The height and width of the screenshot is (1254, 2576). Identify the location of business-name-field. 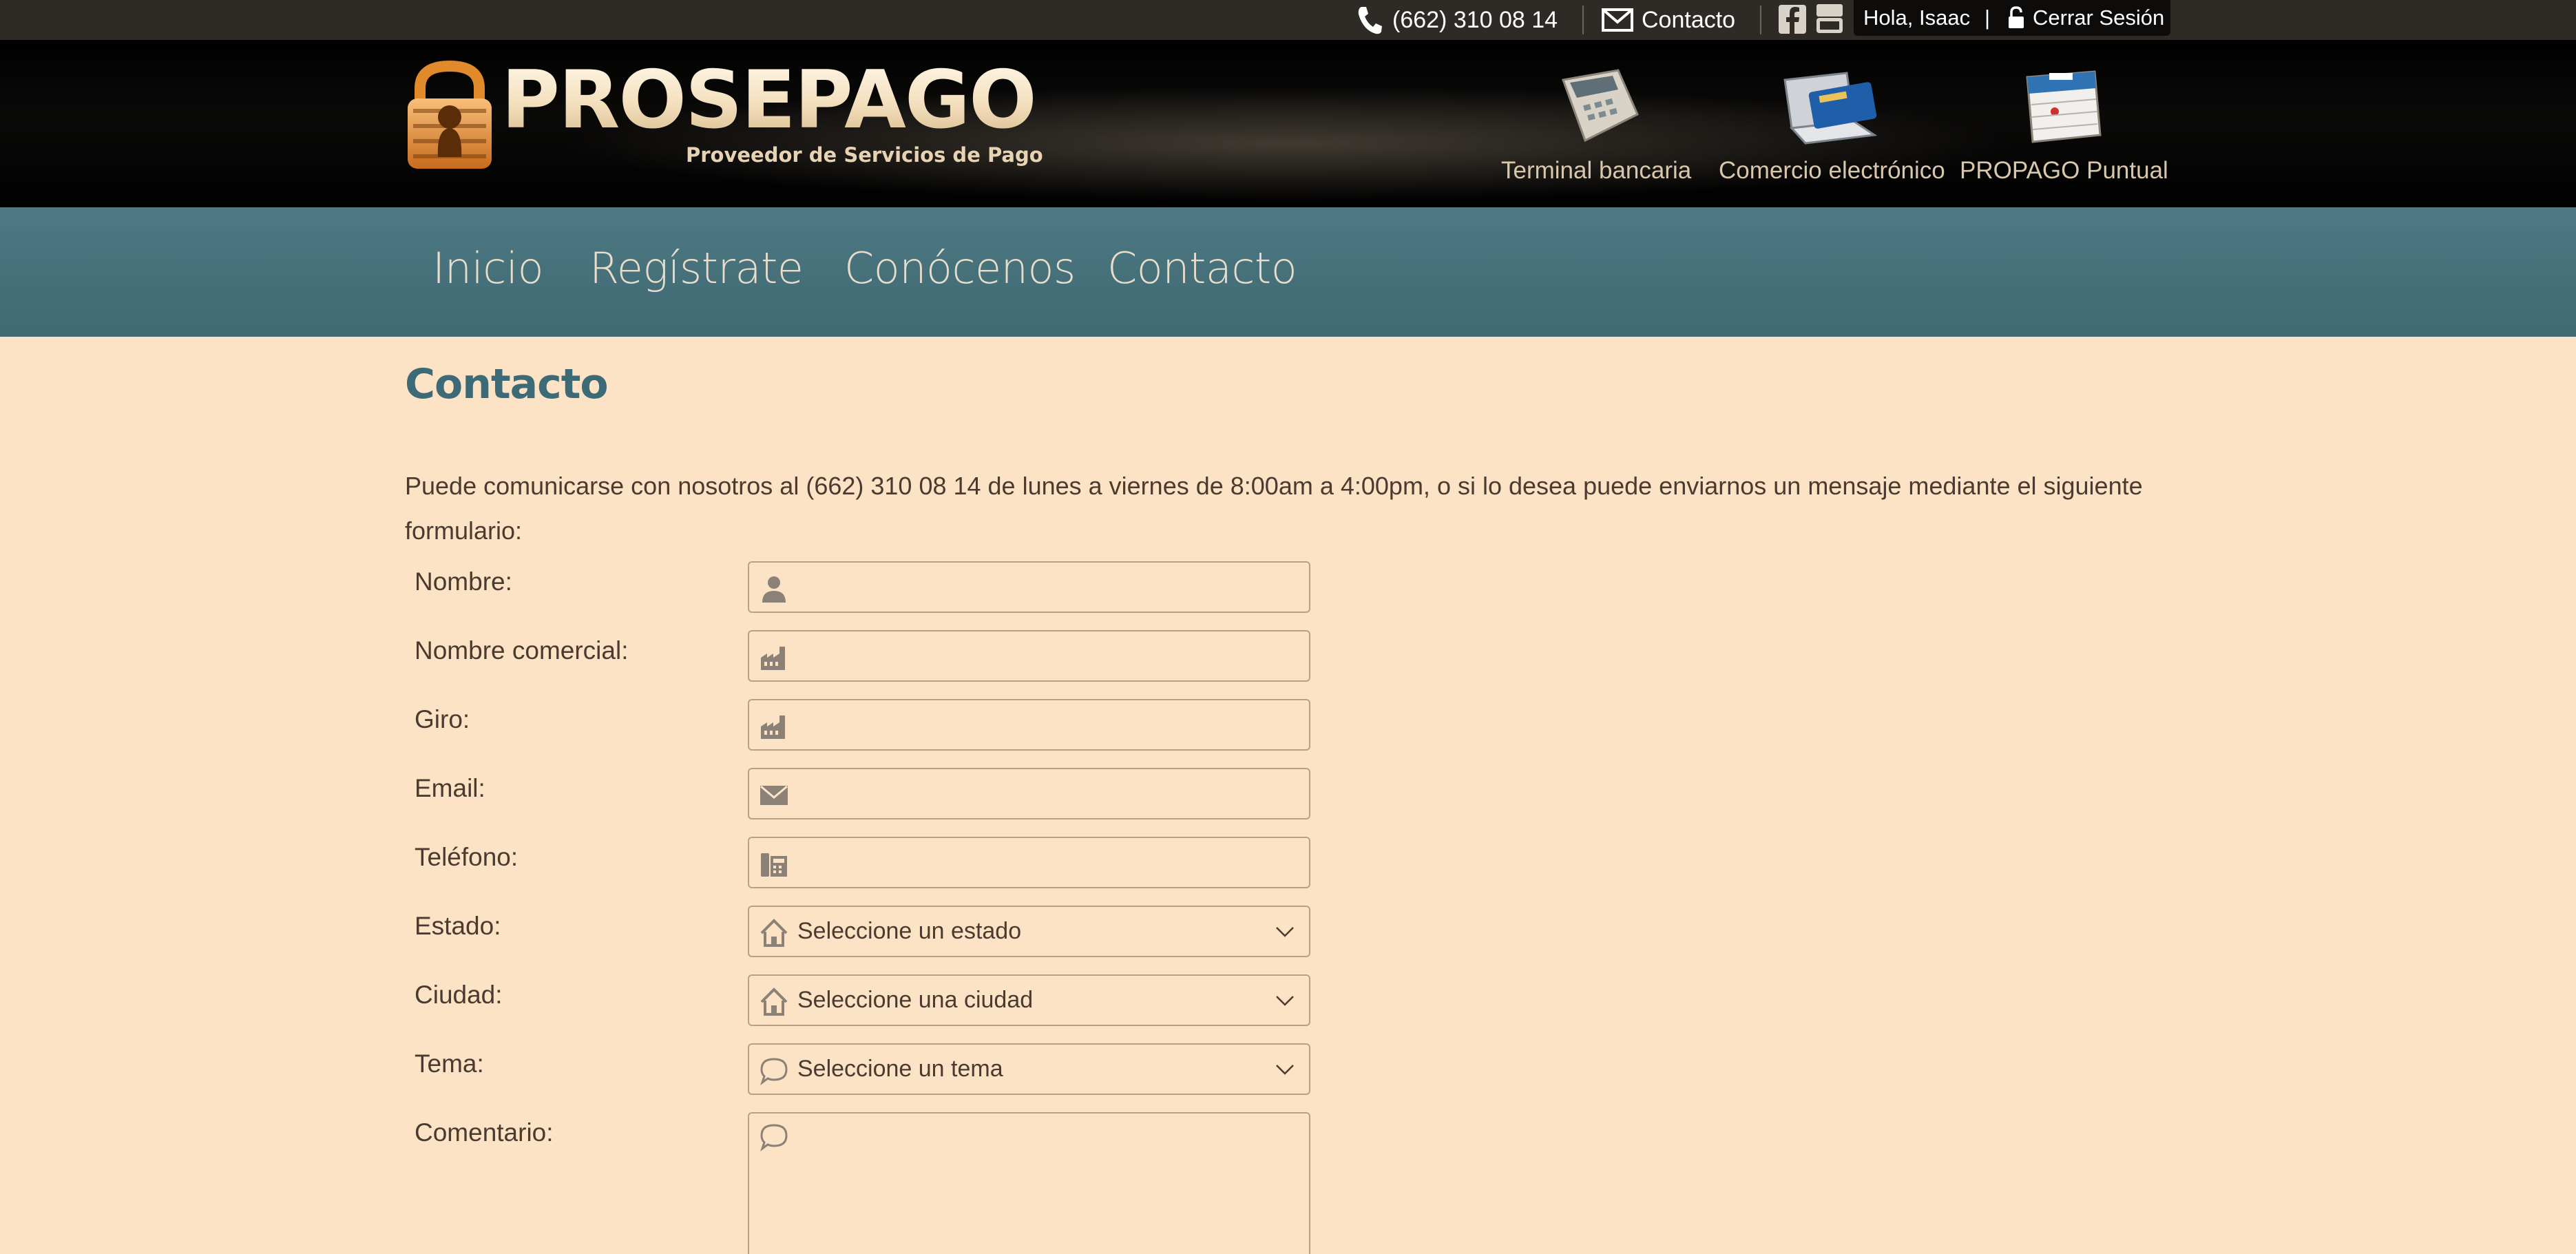
(1029, 656).